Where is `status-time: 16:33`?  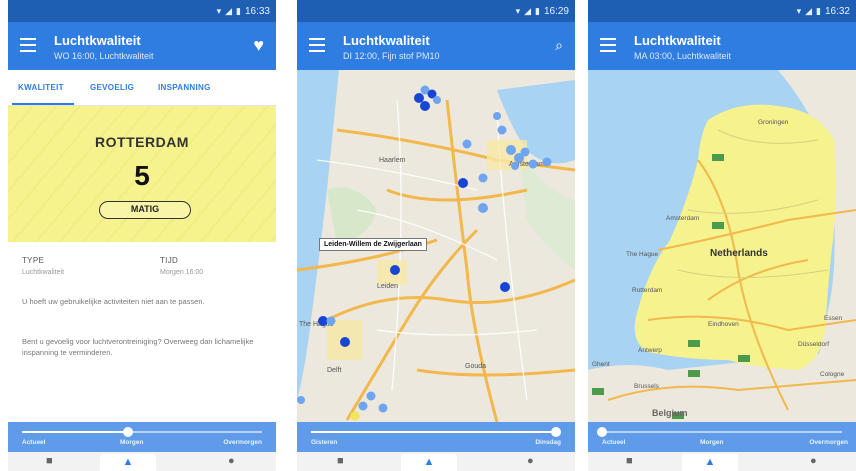 status-time: 16:33 is located at coordinates (257, 11).